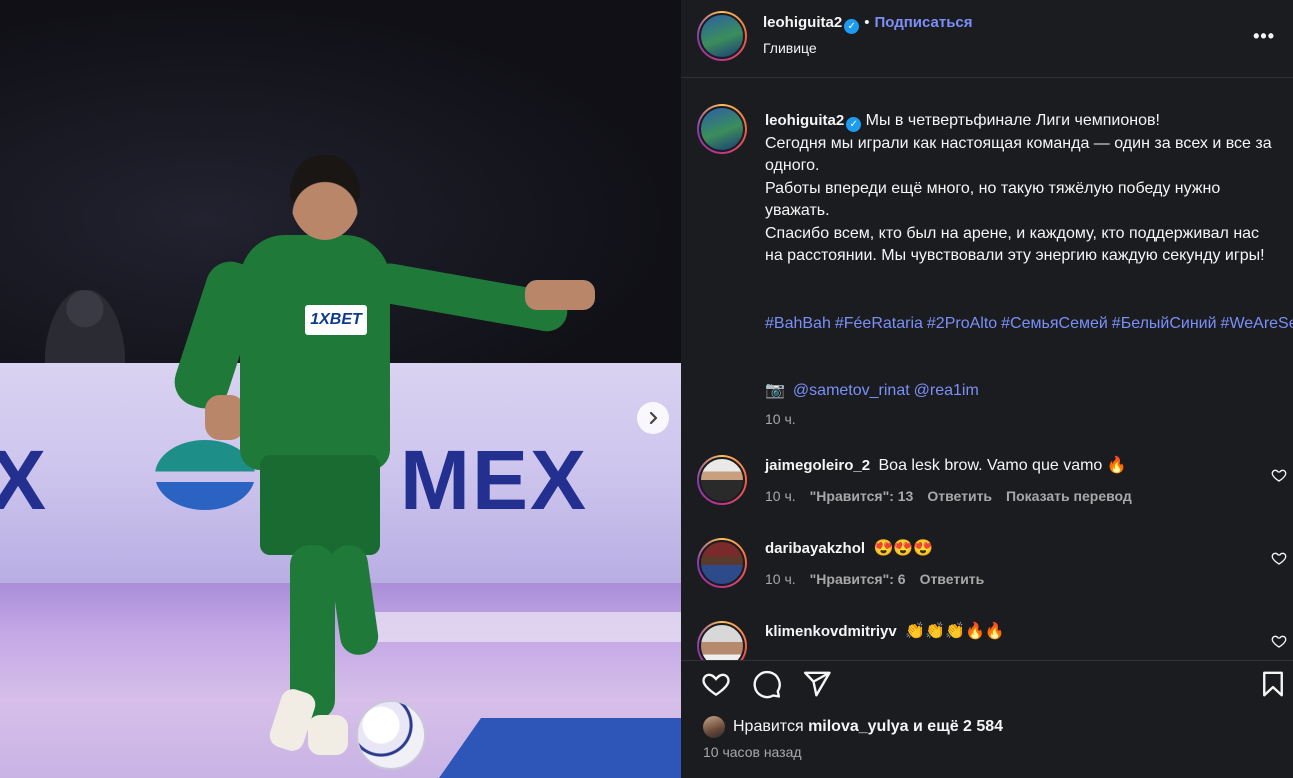 This screenshot has height=778, width=1293. What do you see at coordinates (955, 631) in the screenshot?
I see `comment-text: 👏👏👏🔥🔥` at bounding box center [955, 631].